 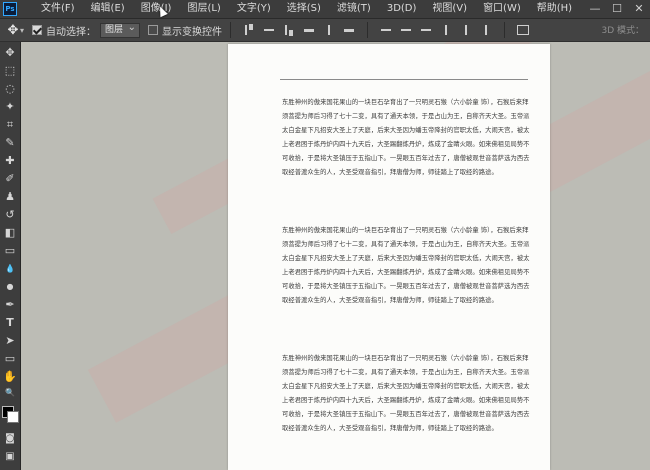 What do you see at coordinates (10, 269) in the screenshot?
I see `blur-icon: 💧` at bounding box center [10, 269].